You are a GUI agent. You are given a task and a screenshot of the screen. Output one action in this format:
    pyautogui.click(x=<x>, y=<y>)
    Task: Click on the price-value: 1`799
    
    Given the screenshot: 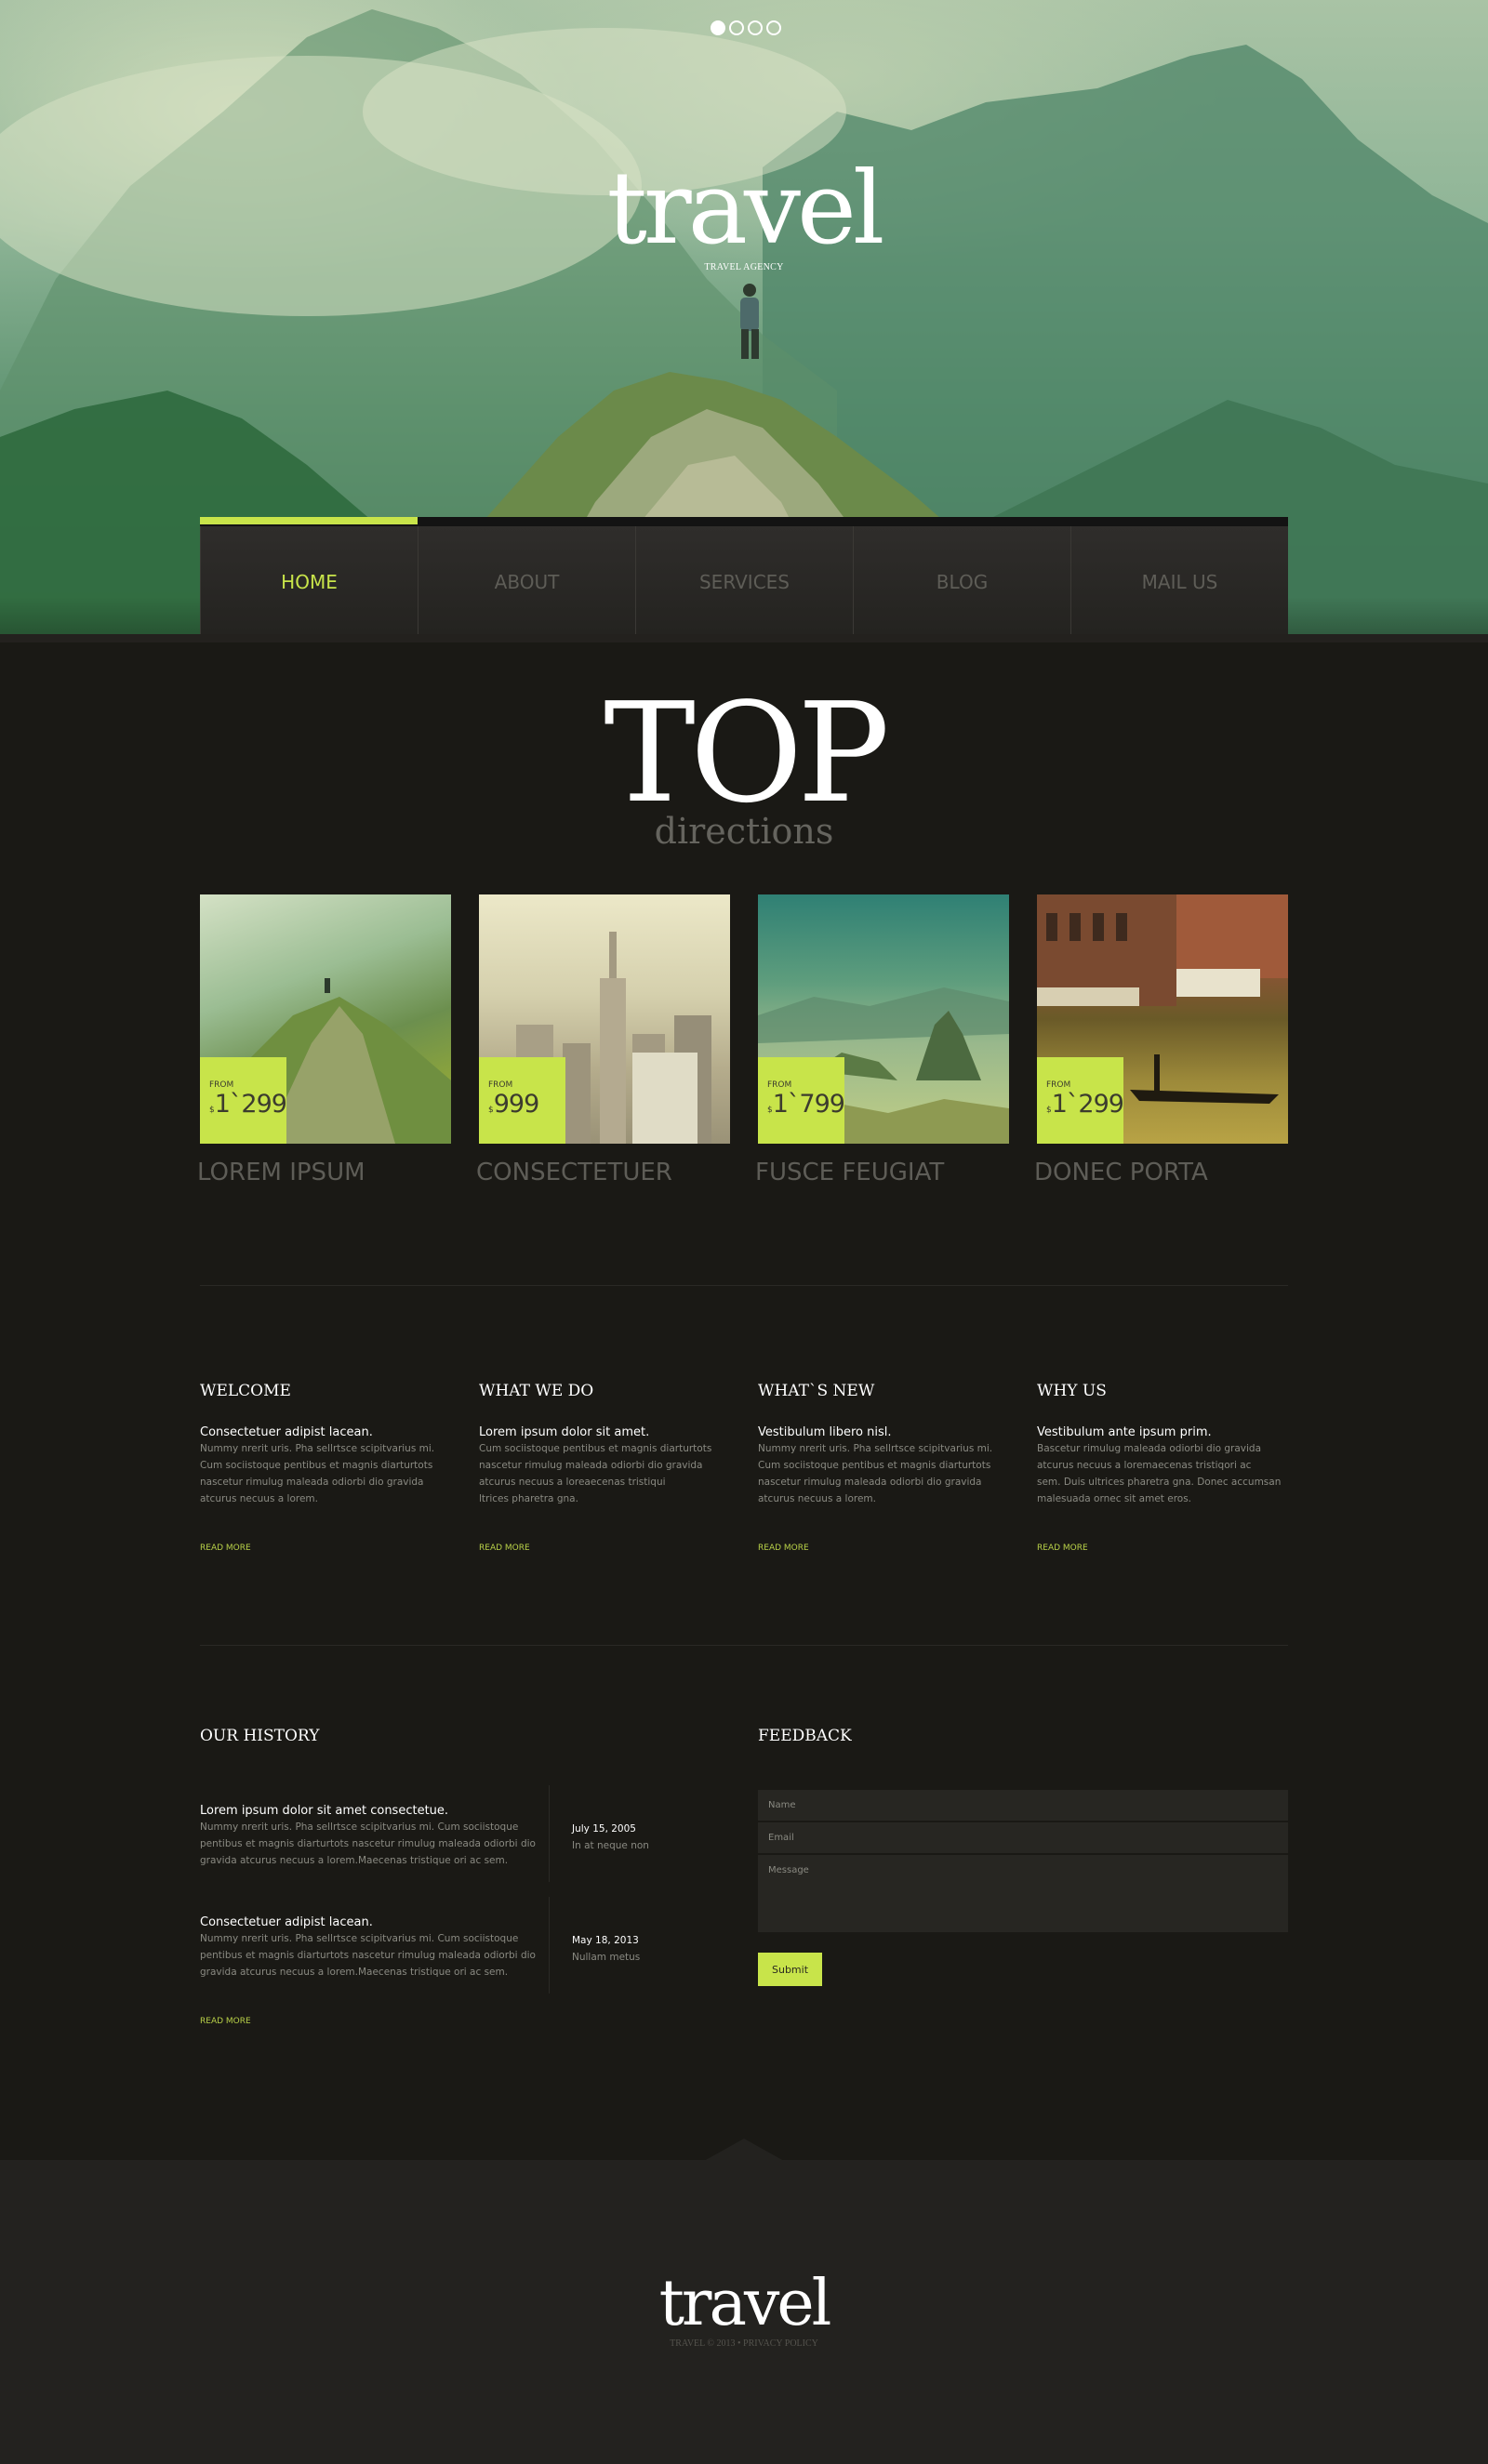 What is the action you would take?
    pyautogui.click(x=808, y=1104)
    